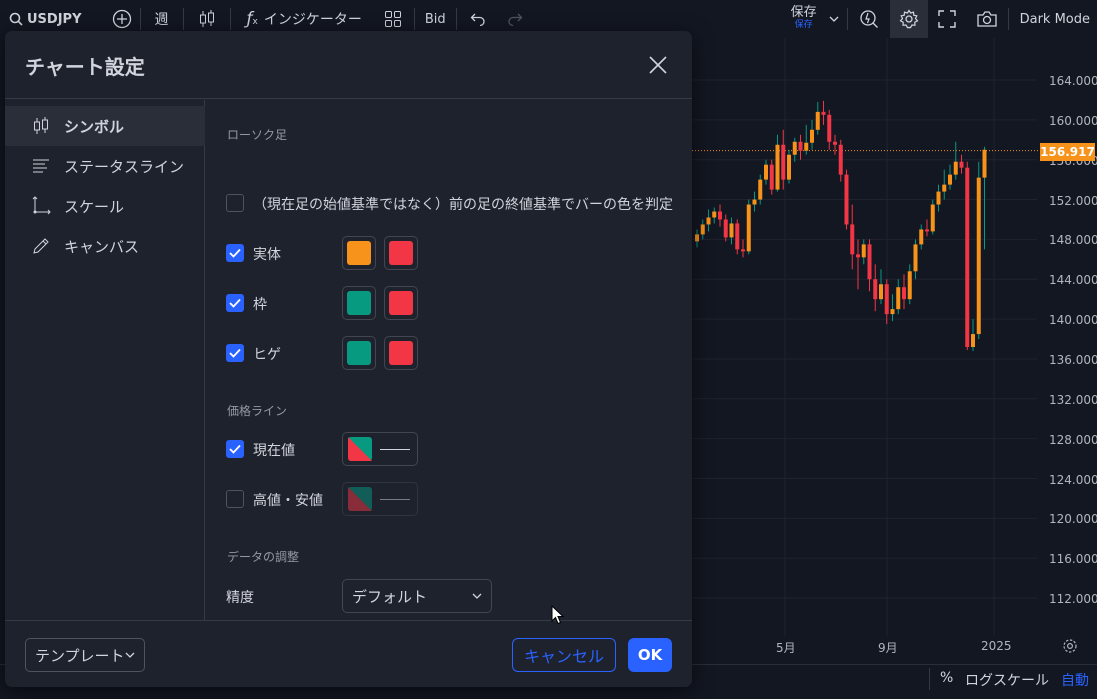 Image resolution: width=1097 pixels, height=699 pixels. Describe the element at coordinates (105, 246) in the screenshot. I see `sidebar-item-canvas: キャンバス` at that location.